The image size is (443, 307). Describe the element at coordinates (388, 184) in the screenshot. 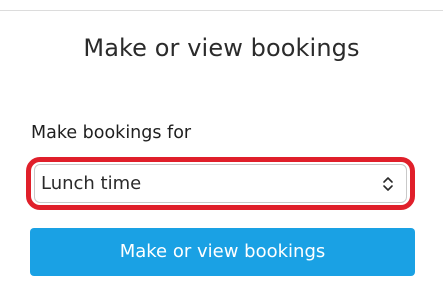

I see `chevron-up-down-icon` at that location.